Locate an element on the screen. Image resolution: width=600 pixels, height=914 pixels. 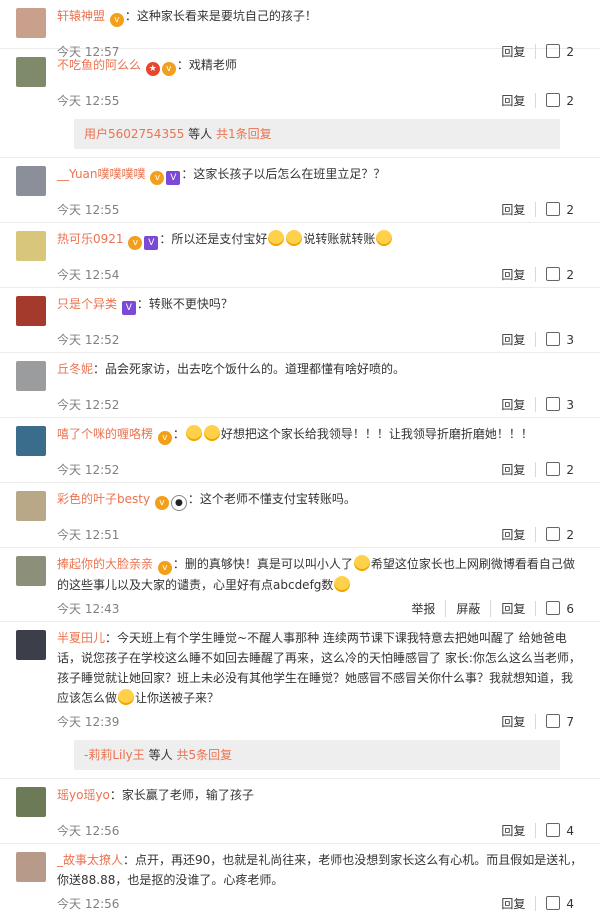
timestamp: 今天 12:55 is located at coordinates (88, 209).